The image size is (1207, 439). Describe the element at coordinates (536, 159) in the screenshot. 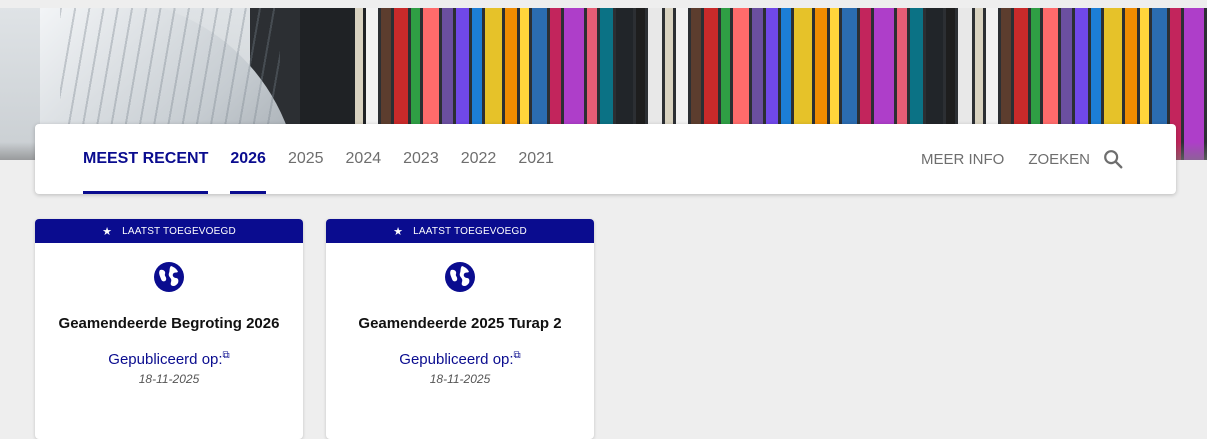

I see `tab-2021: 2021` at that location.